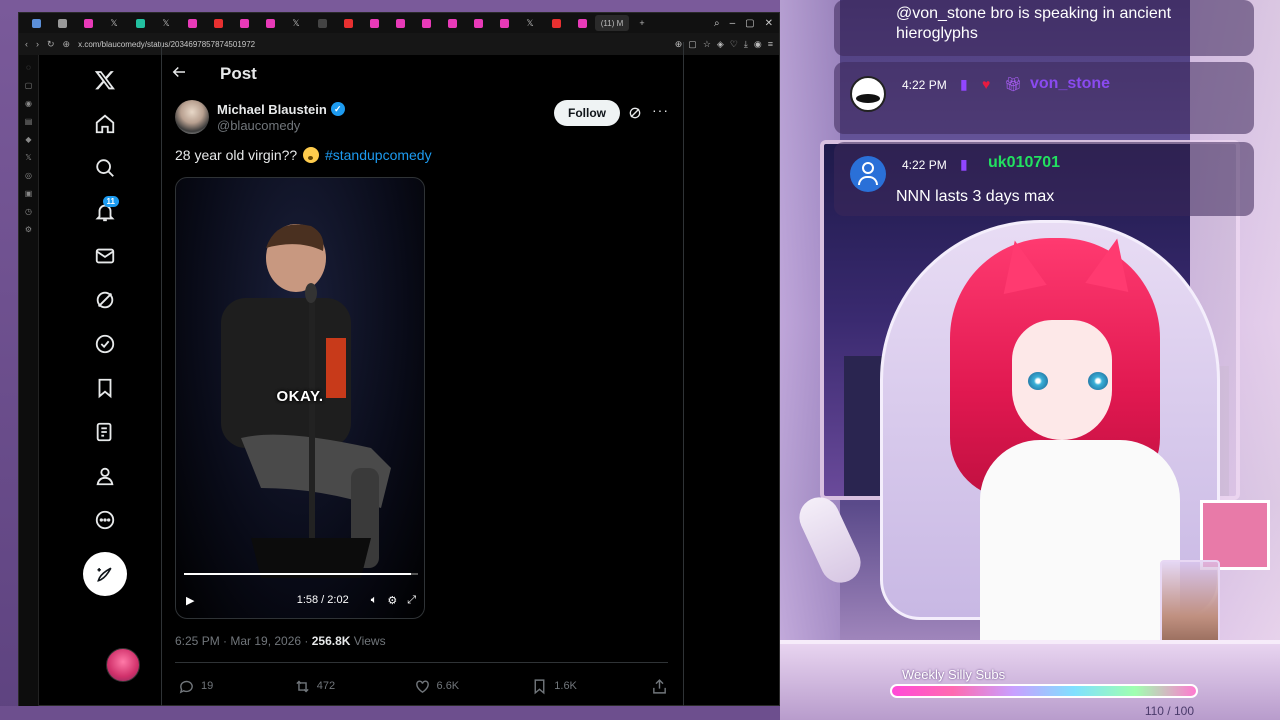 Image resolution: width=1280 pixels, height=720 pixels. I want to click on back-nav-icon: ‹, so click(26, 44).